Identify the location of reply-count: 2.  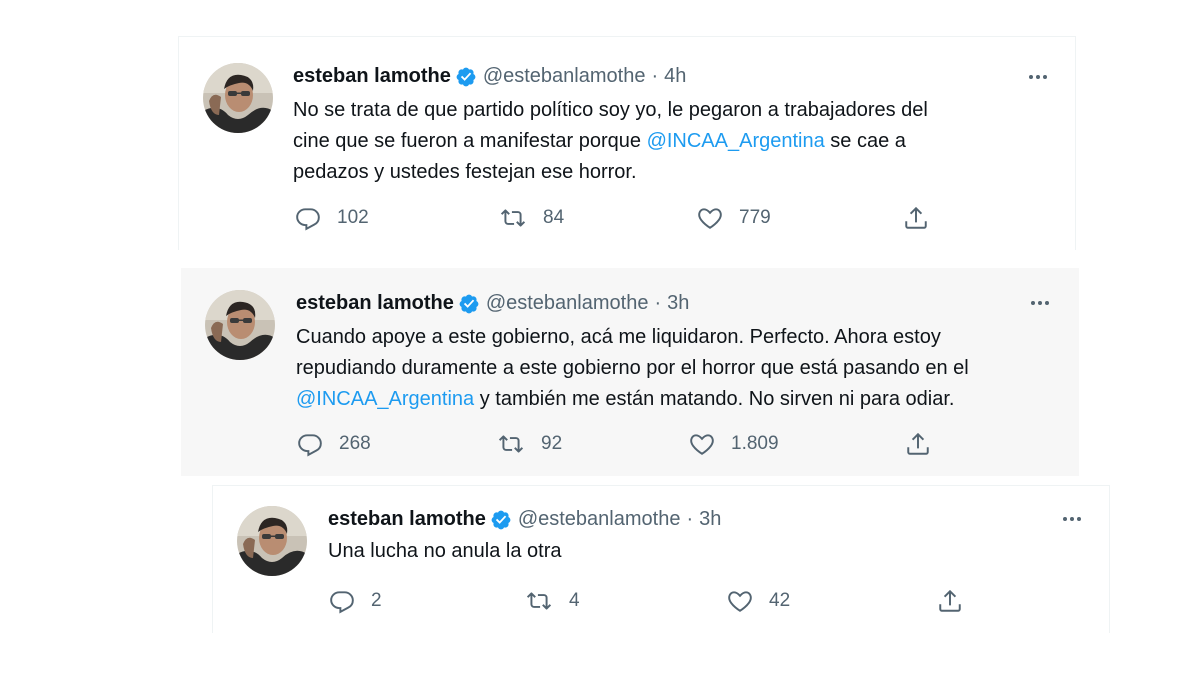
(376, 600).